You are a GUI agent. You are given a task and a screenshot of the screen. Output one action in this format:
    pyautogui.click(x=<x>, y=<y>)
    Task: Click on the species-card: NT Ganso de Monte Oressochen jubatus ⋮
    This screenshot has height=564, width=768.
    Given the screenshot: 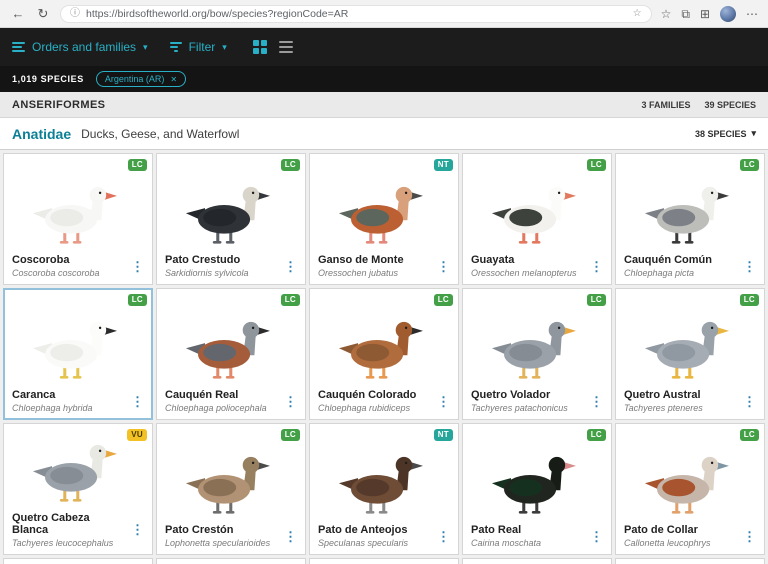 What is the action you would take?
    pyautogui.click(x=384, y=219)
    